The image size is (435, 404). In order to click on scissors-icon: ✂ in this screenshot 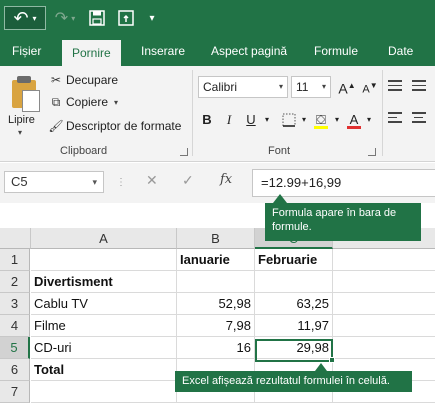, I will do `click(56, 80)`.